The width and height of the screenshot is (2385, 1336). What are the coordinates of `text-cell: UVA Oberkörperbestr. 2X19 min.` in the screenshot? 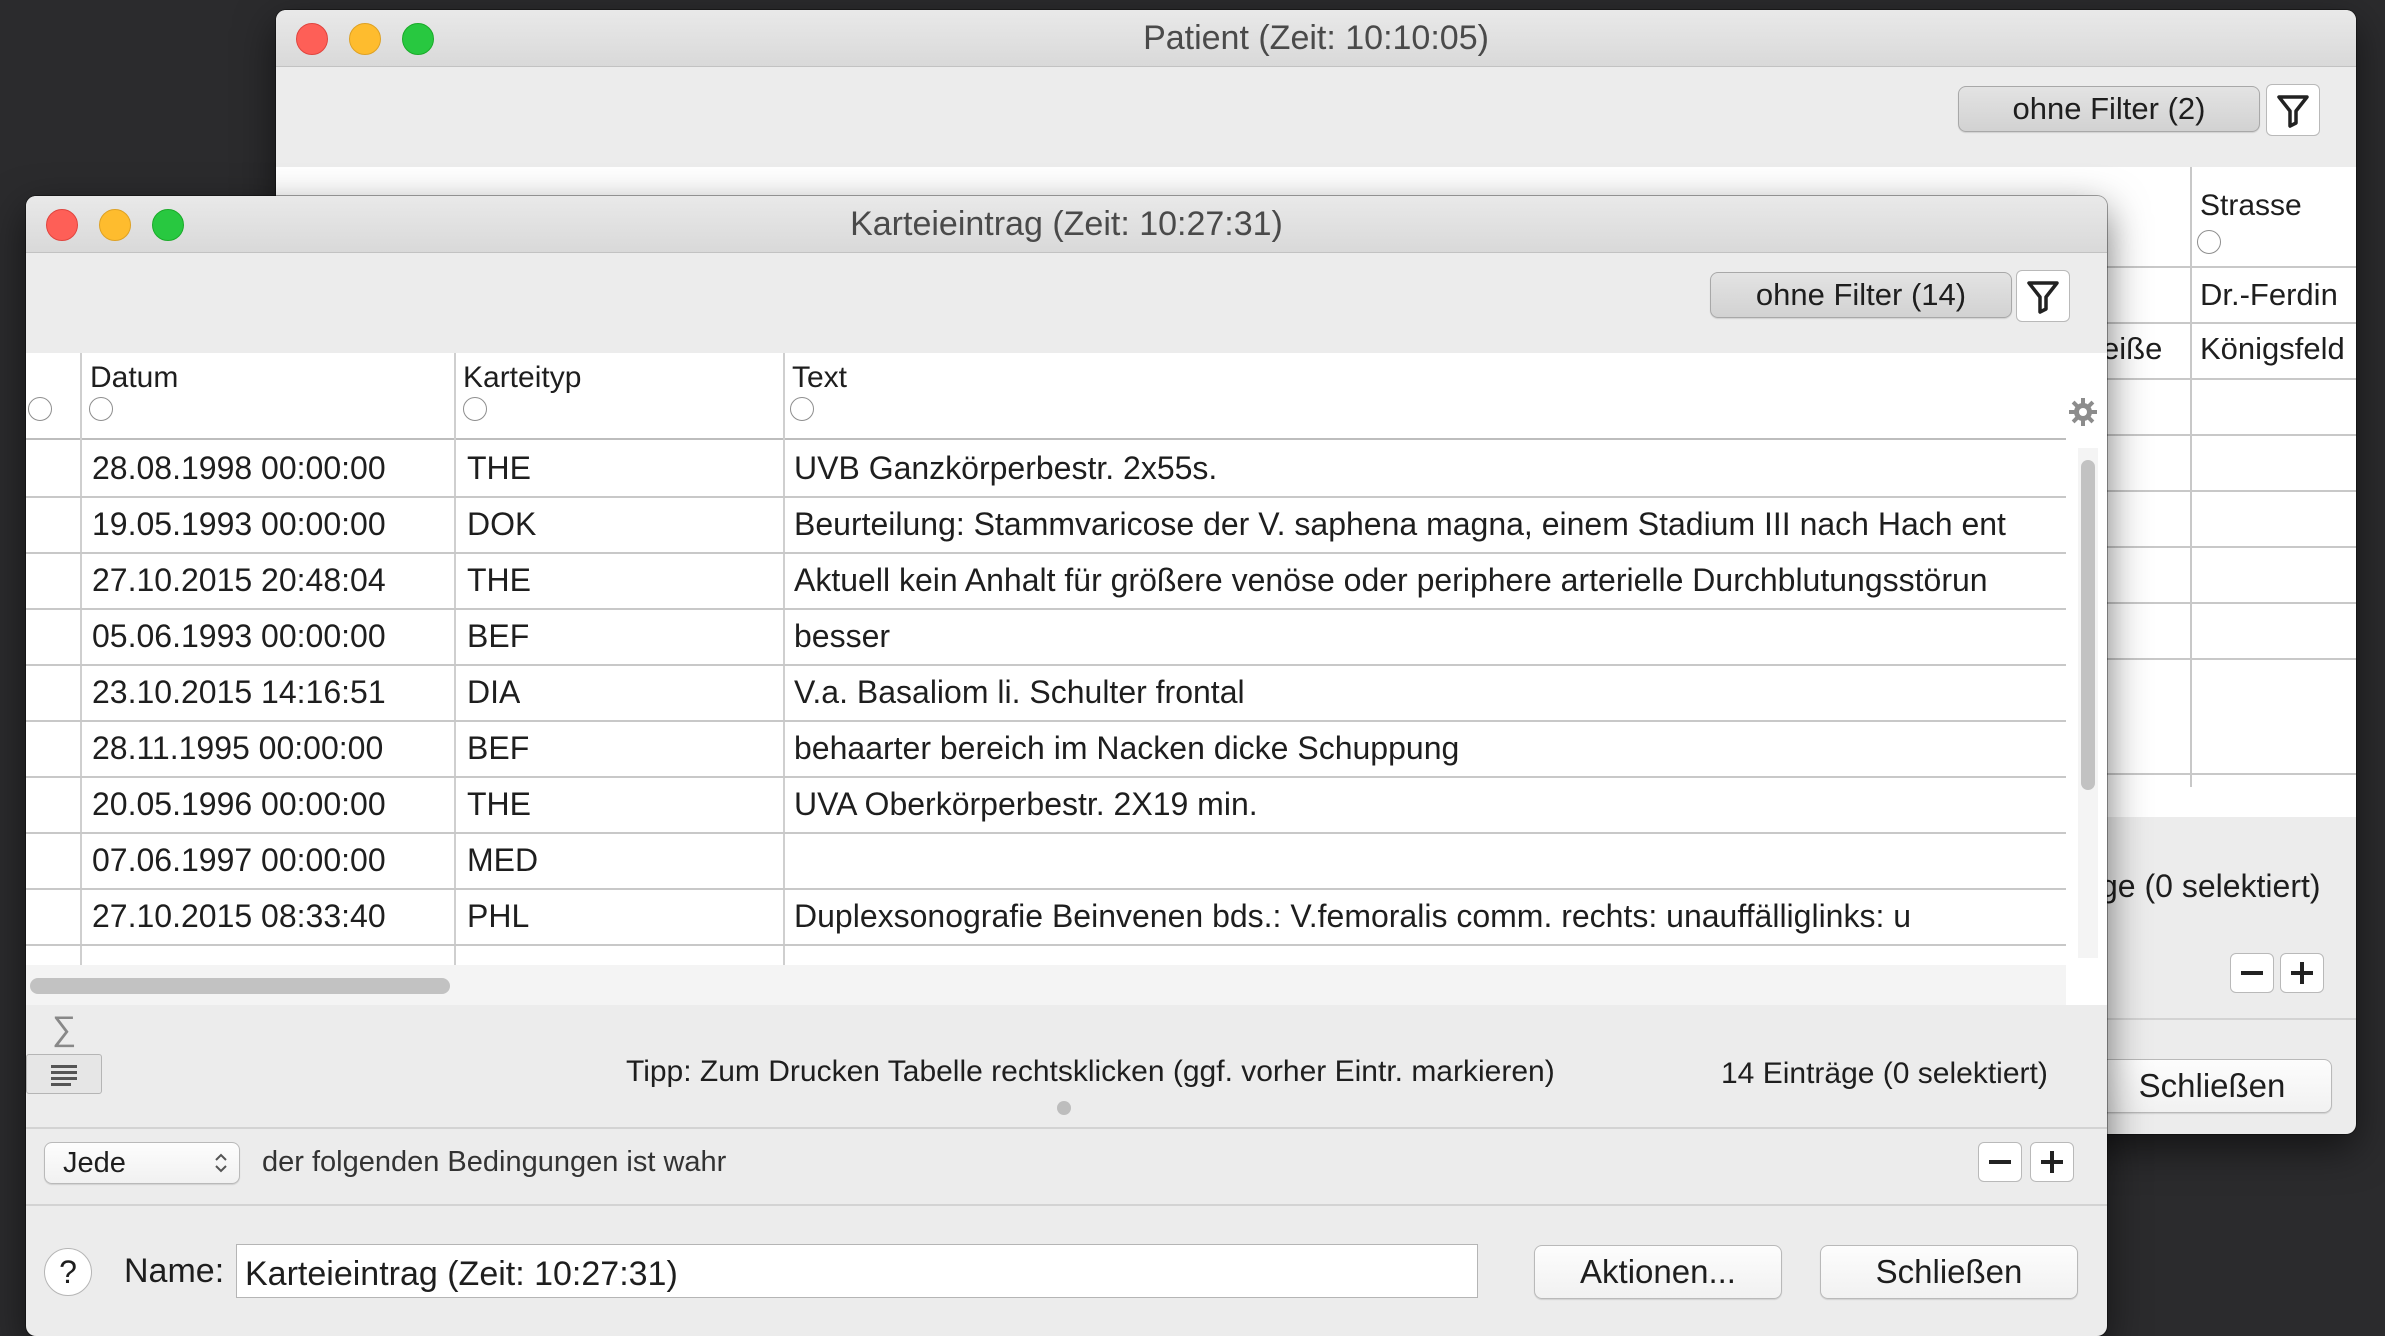 It's located at (1026, 804).